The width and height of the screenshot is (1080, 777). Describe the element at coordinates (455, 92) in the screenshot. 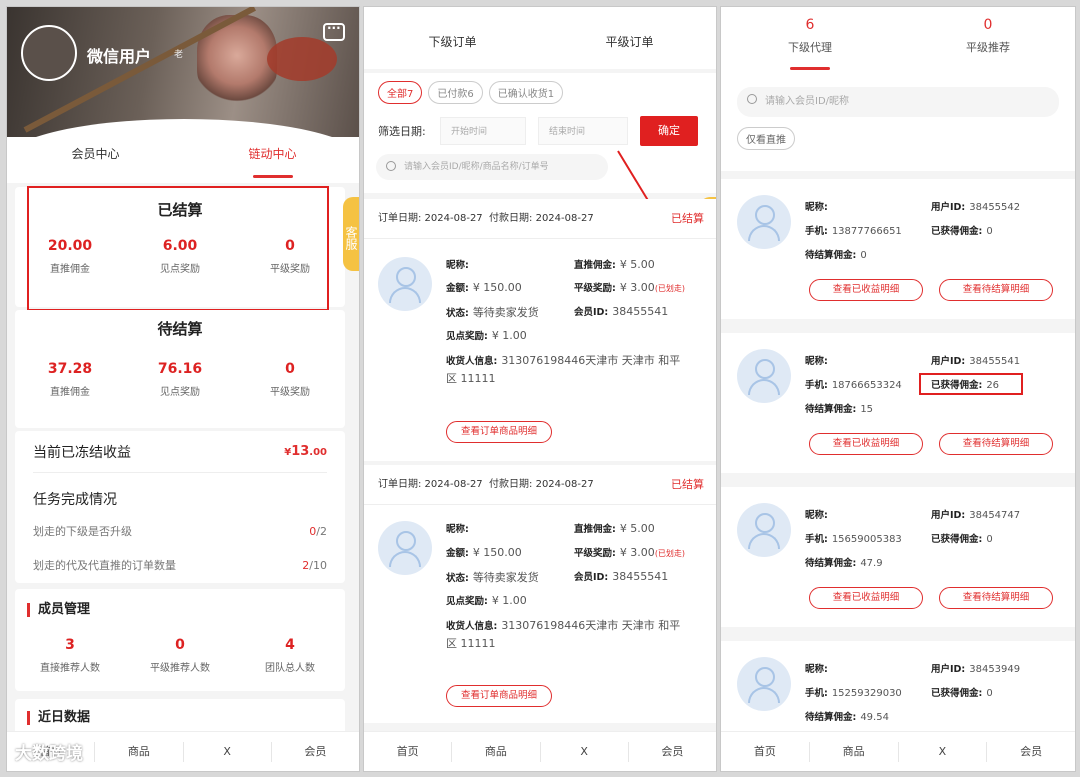

I see `chip-paid: 已付款6` at that location.